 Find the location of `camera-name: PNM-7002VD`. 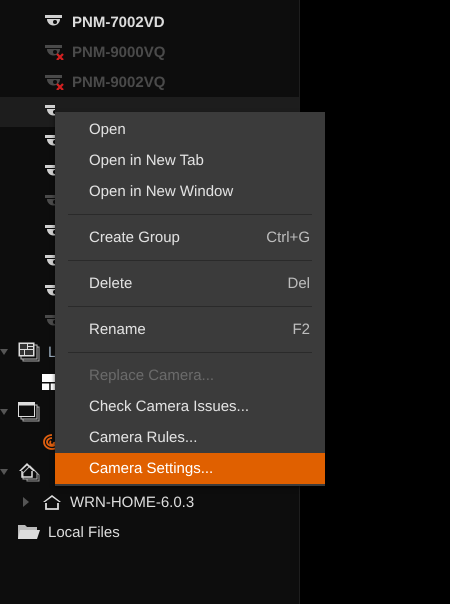

camera-name: PNM-7002VD is located at coordinates (118, 22).